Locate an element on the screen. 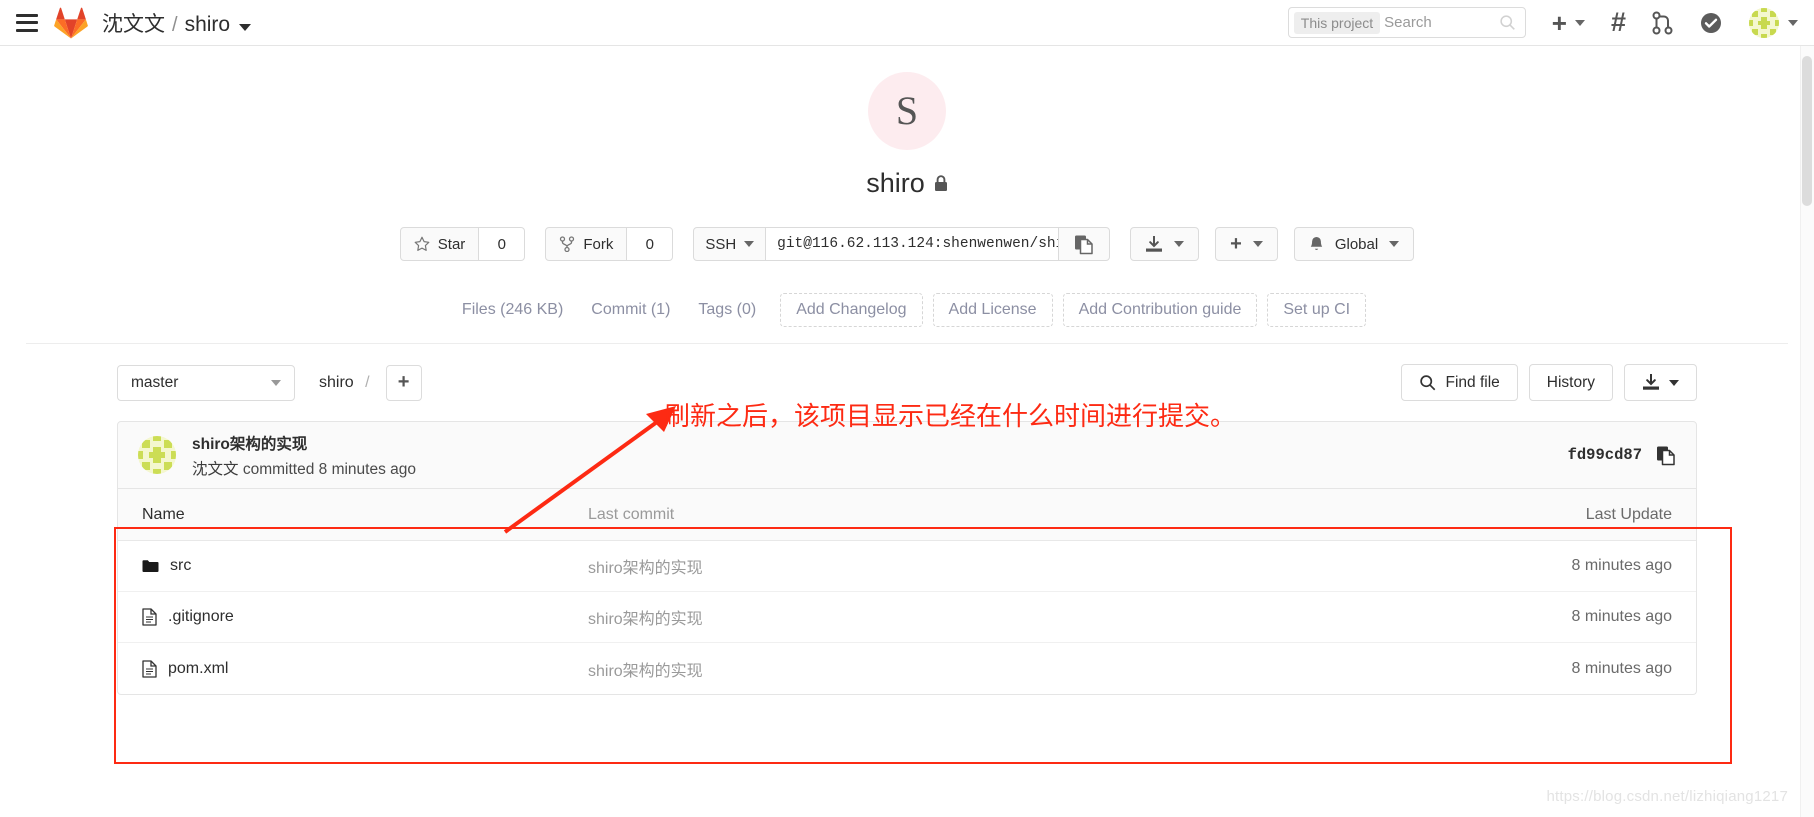 The height and width of the screenshot is (817, 1814). clone-protocol-dropdown: SSH is located at coordinates (730, 244).